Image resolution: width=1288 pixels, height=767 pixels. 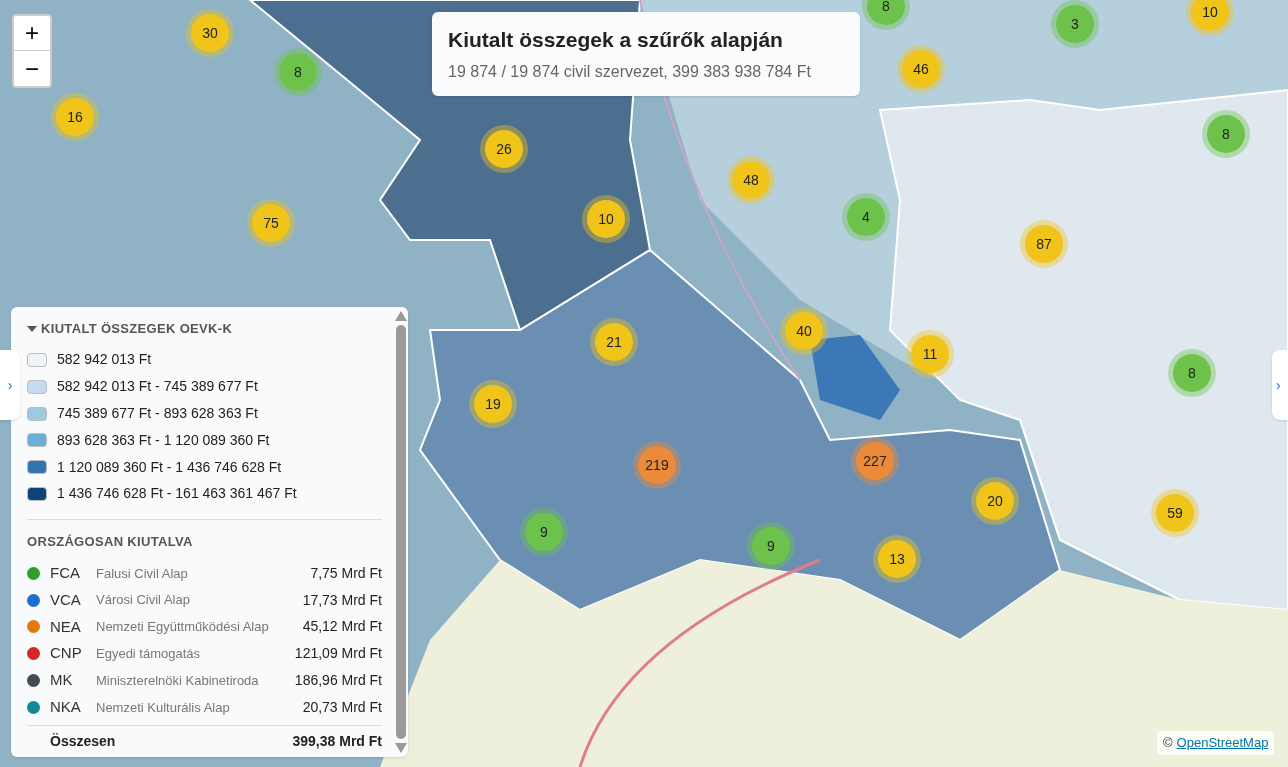 I want to click on right-panel-toggle: ›, so click(x=1280, y=385).